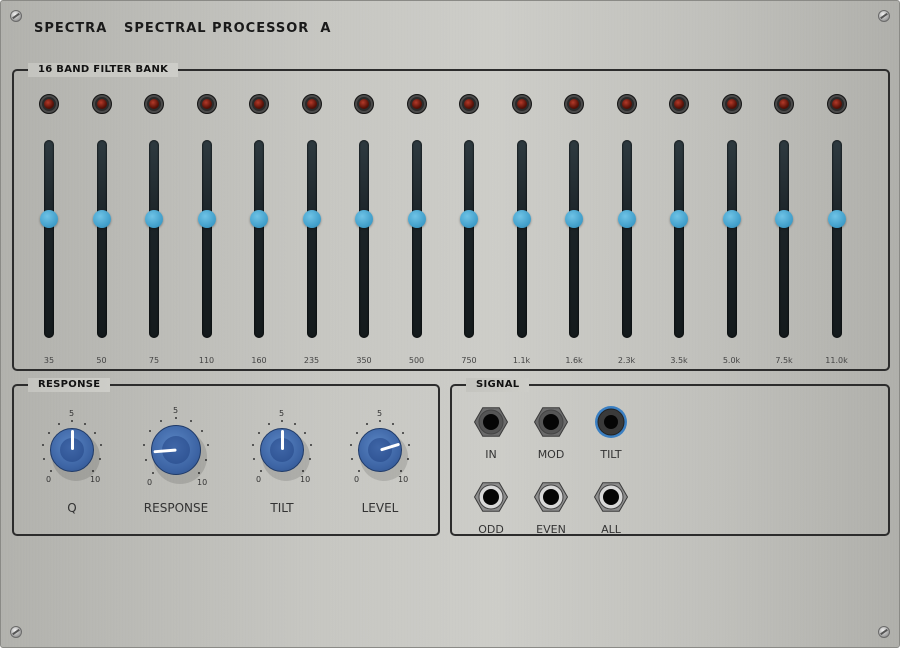 The width and height of the screenshot is (900, 648). I want to click on jack-label: IN, so click(491, 454).